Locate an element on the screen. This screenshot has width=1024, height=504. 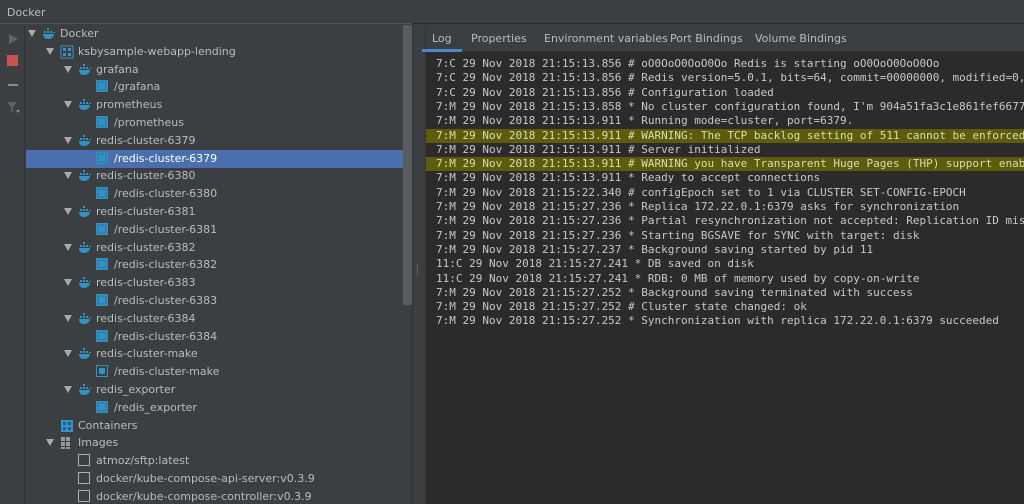
tree-node-row: atmoz/sftp:latest is located at coordinates (219, 461).